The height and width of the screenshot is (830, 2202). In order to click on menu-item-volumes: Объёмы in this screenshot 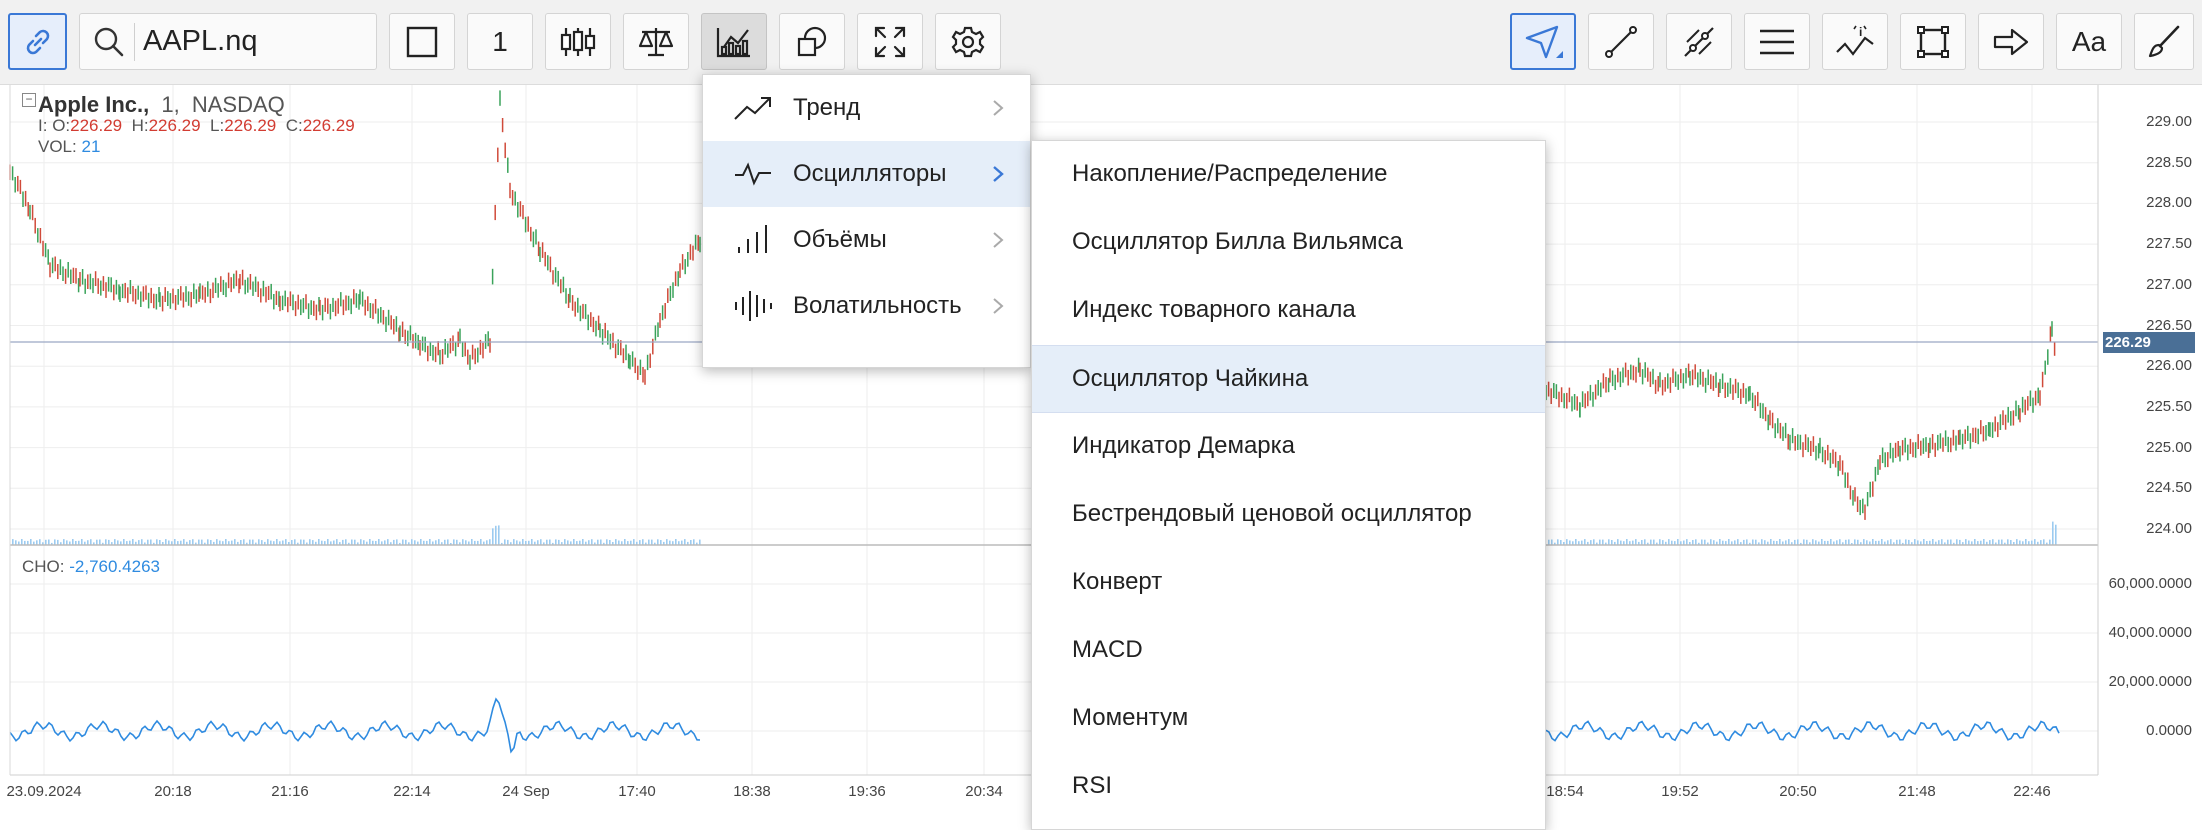, I will do `click(866, 240)`.